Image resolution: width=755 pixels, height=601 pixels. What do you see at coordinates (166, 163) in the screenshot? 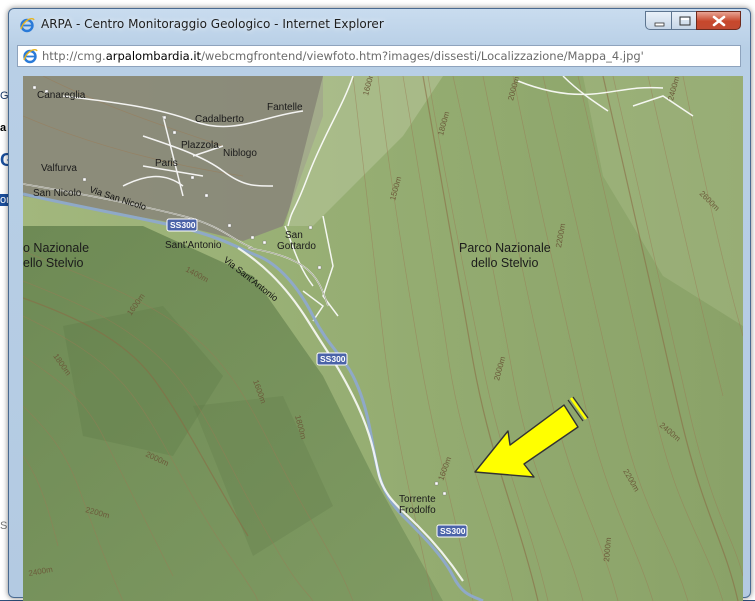
I see `place-label: Paris` at bounding box center [166, 163].